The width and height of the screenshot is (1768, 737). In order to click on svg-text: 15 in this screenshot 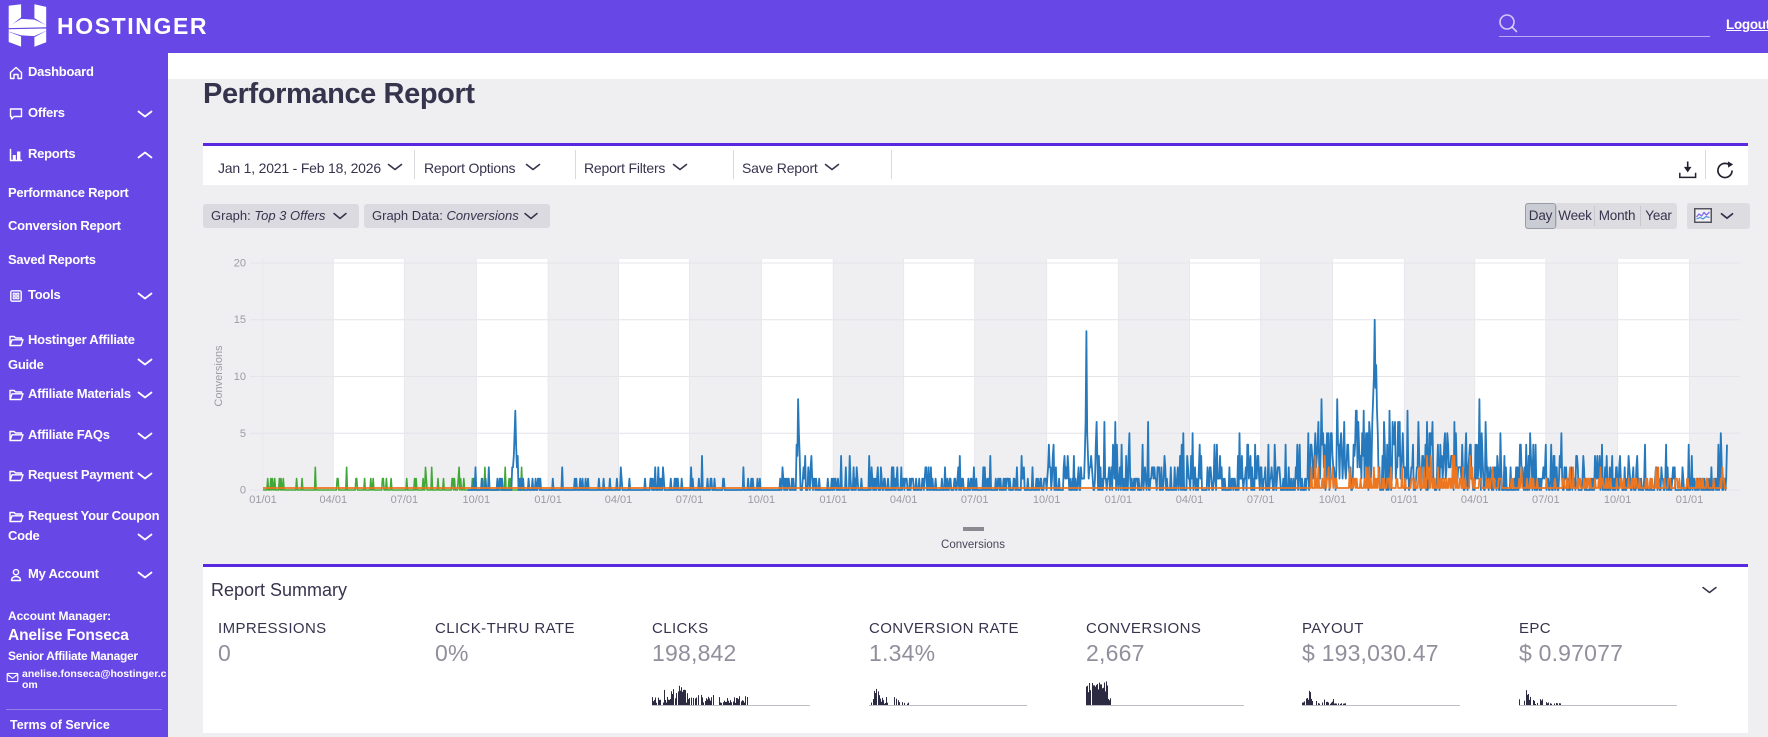, I will do `click(240, 320)`.